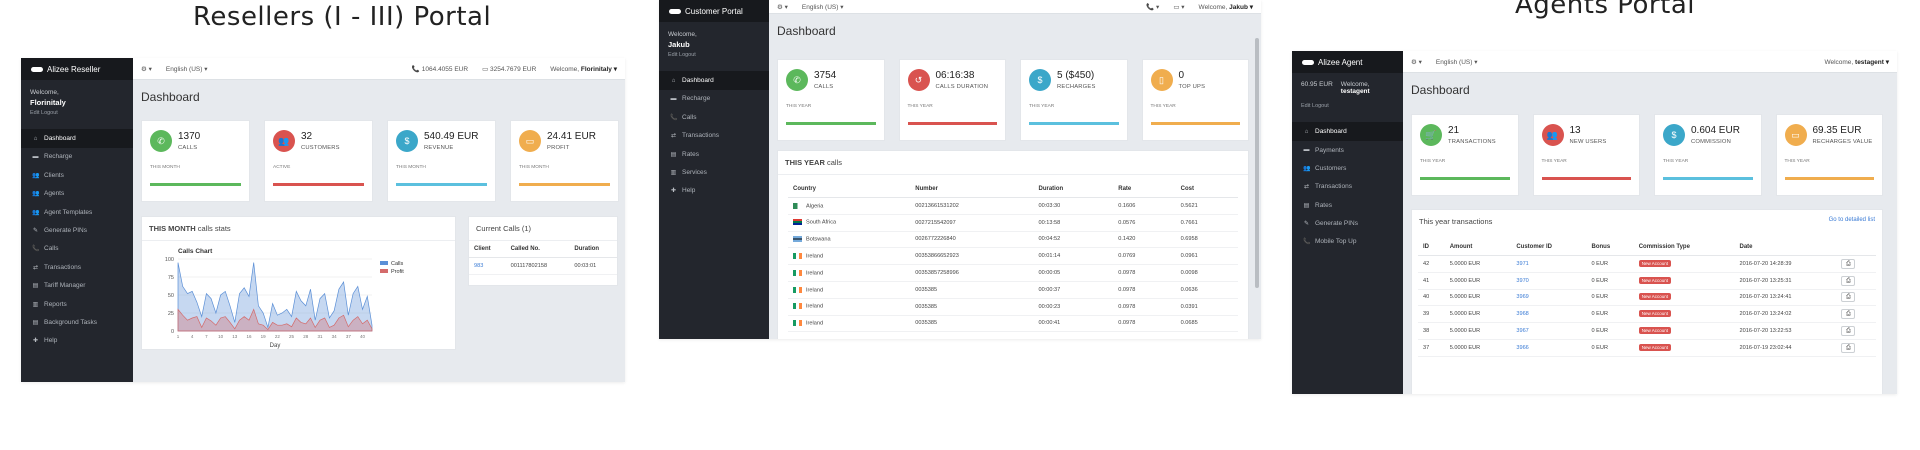 Image resolution: width=1920 pixels, height=450 pixels. What do you see at coordinates (1144, 189) in the screenshot?
I see `column-header-rate: Rate` at bounding box center [1144, 189].